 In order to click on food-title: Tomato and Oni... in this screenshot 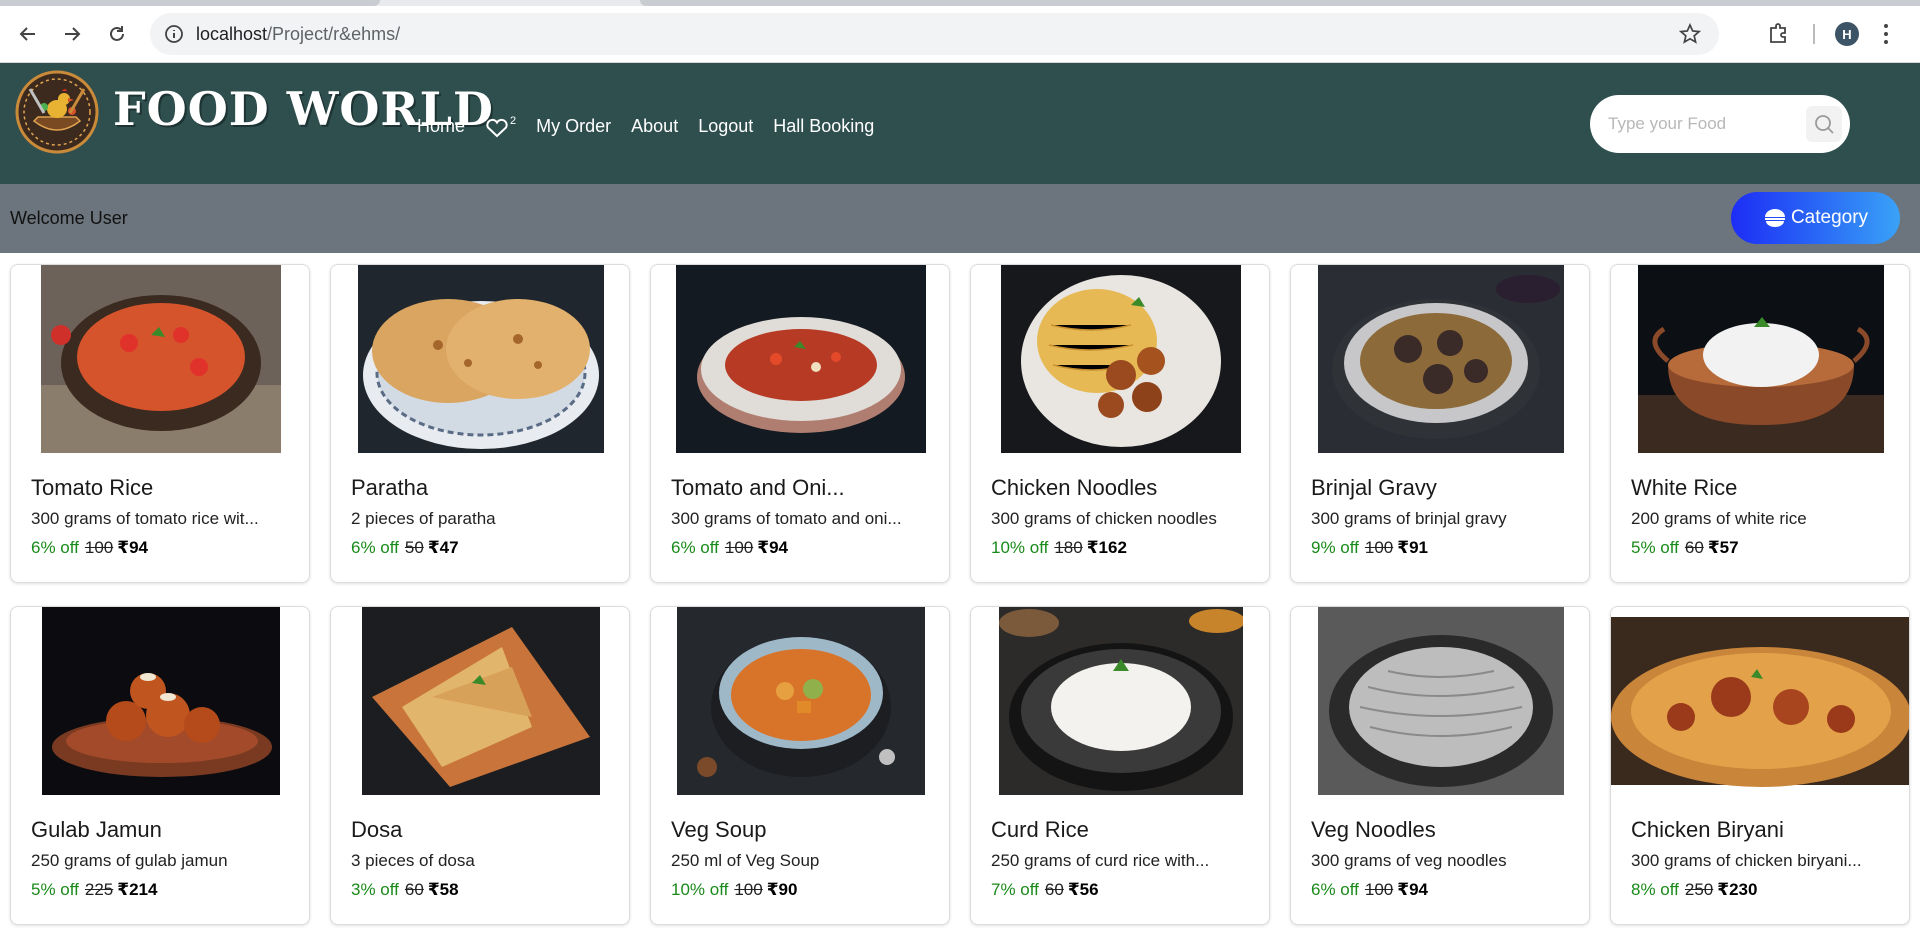, I will do `click(758, 488)`.